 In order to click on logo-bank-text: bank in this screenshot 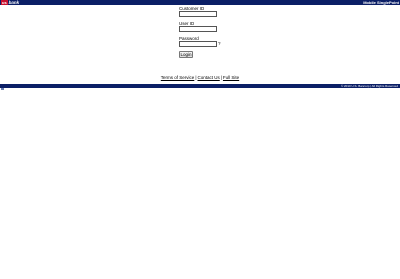, I will do `click(14, 2)`.